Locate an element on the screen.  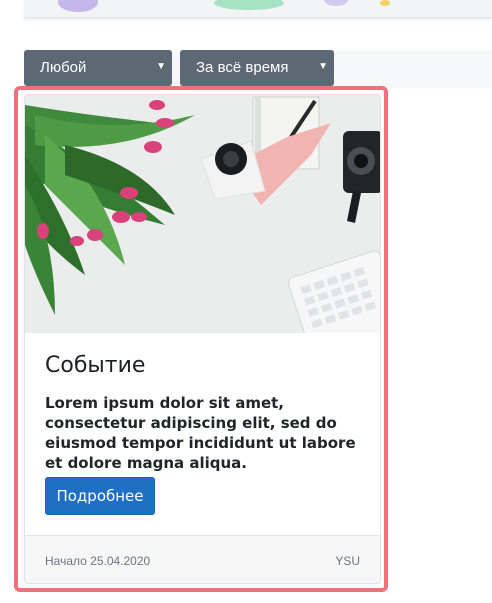
banner-decoration-green is located at coordinates (249, 5).